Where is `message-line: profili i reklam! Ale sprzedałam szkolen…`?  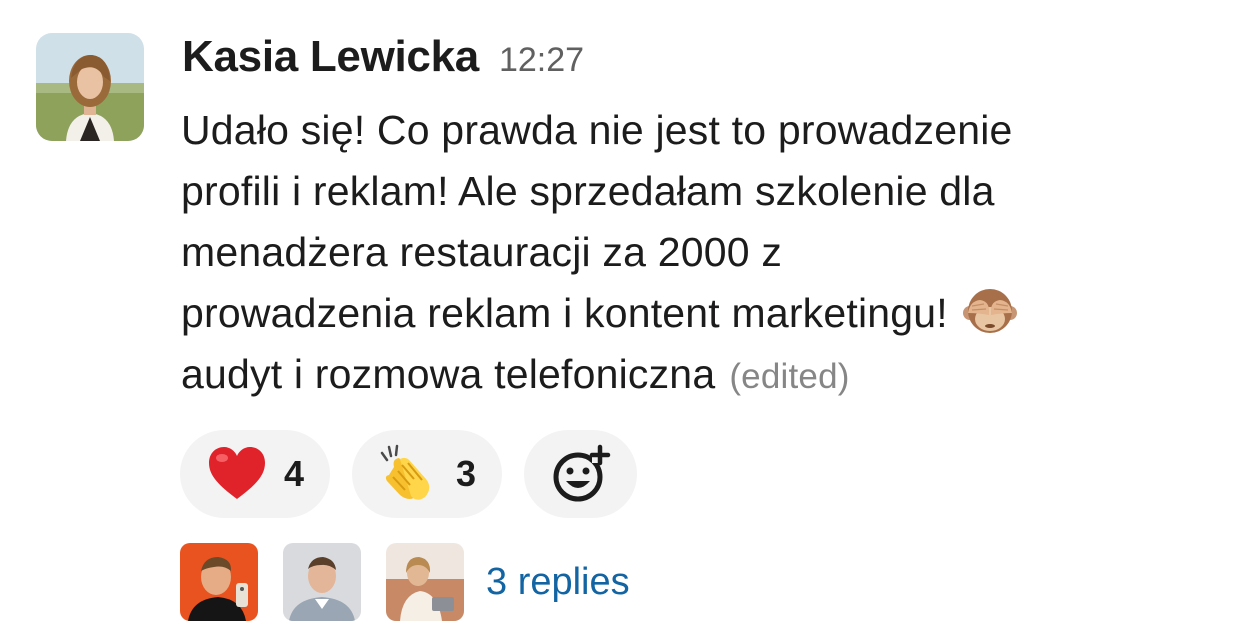
message-line: profili i reklam! Ale sprzedałam szkolen… is located at coordinates (588, 191).